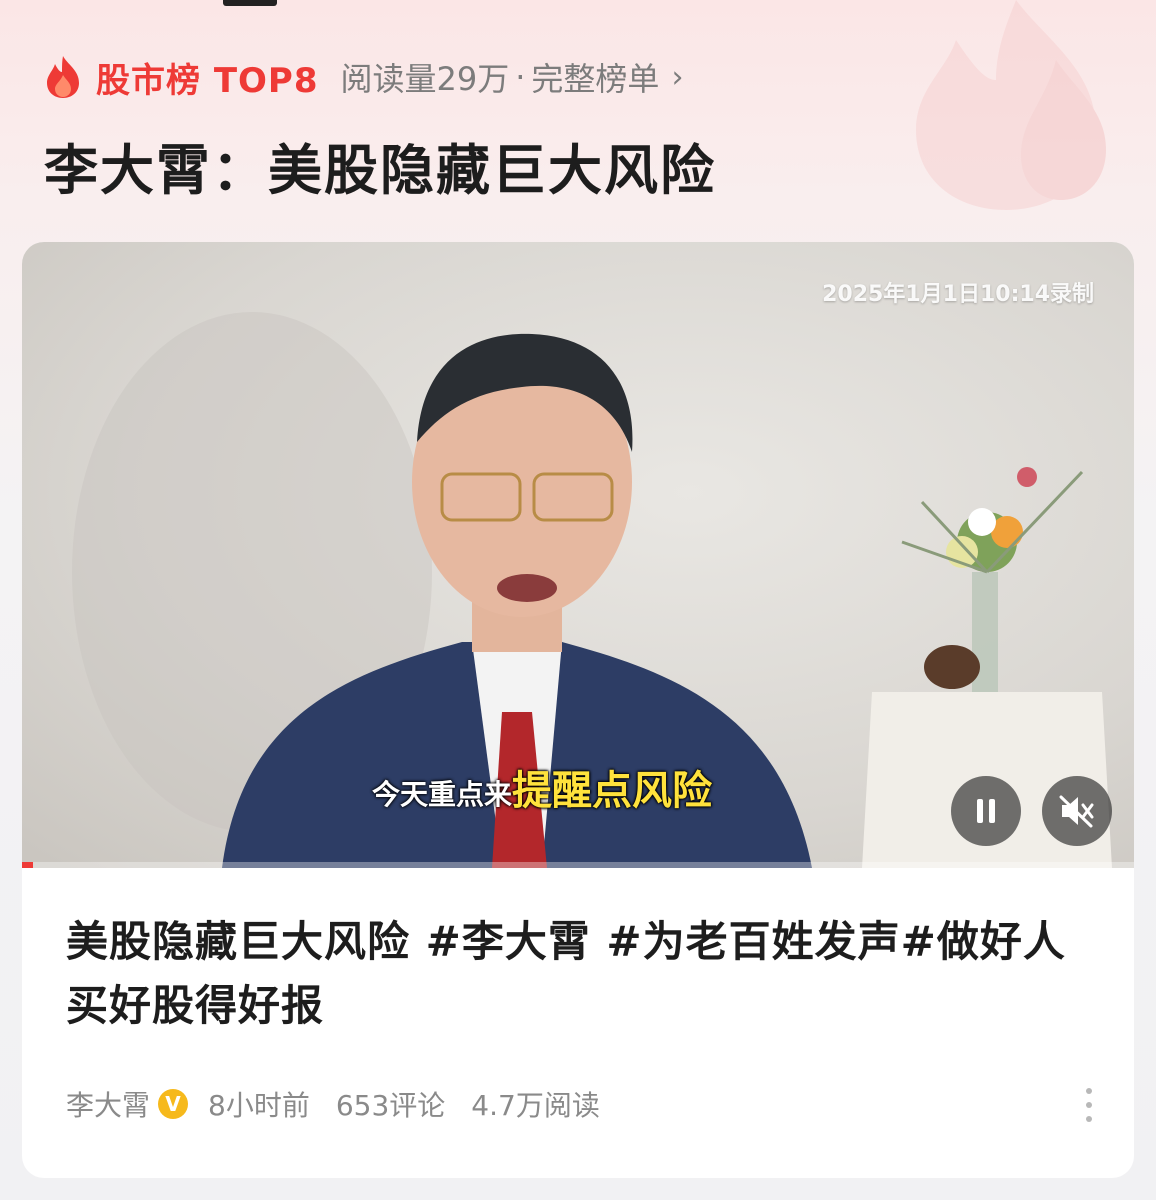 This screenshot has width=1156, height=1200. I want to click on author-name: 李大霄, so click(108, 1104).